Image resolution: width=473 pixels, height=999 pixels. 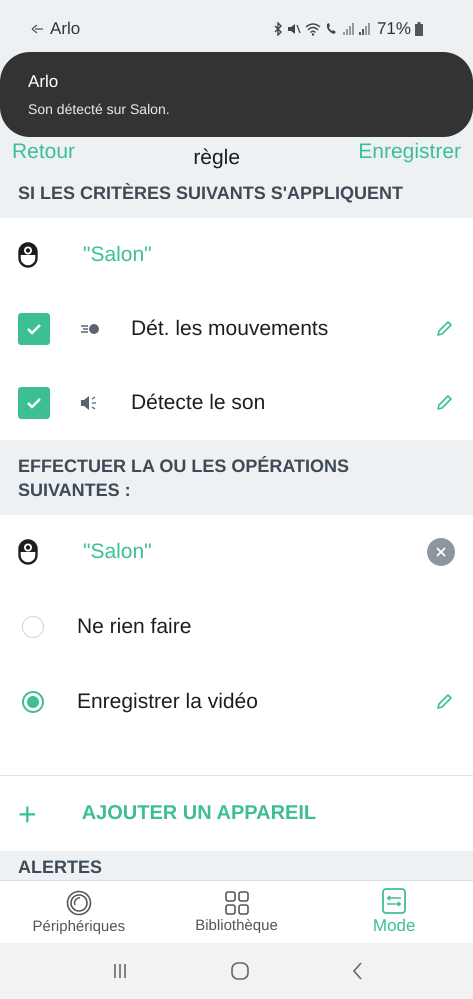 What do you see at coordinates (312, 29) in the screenshot?
I see `wifi-icon` at bounding box center [312, 29].